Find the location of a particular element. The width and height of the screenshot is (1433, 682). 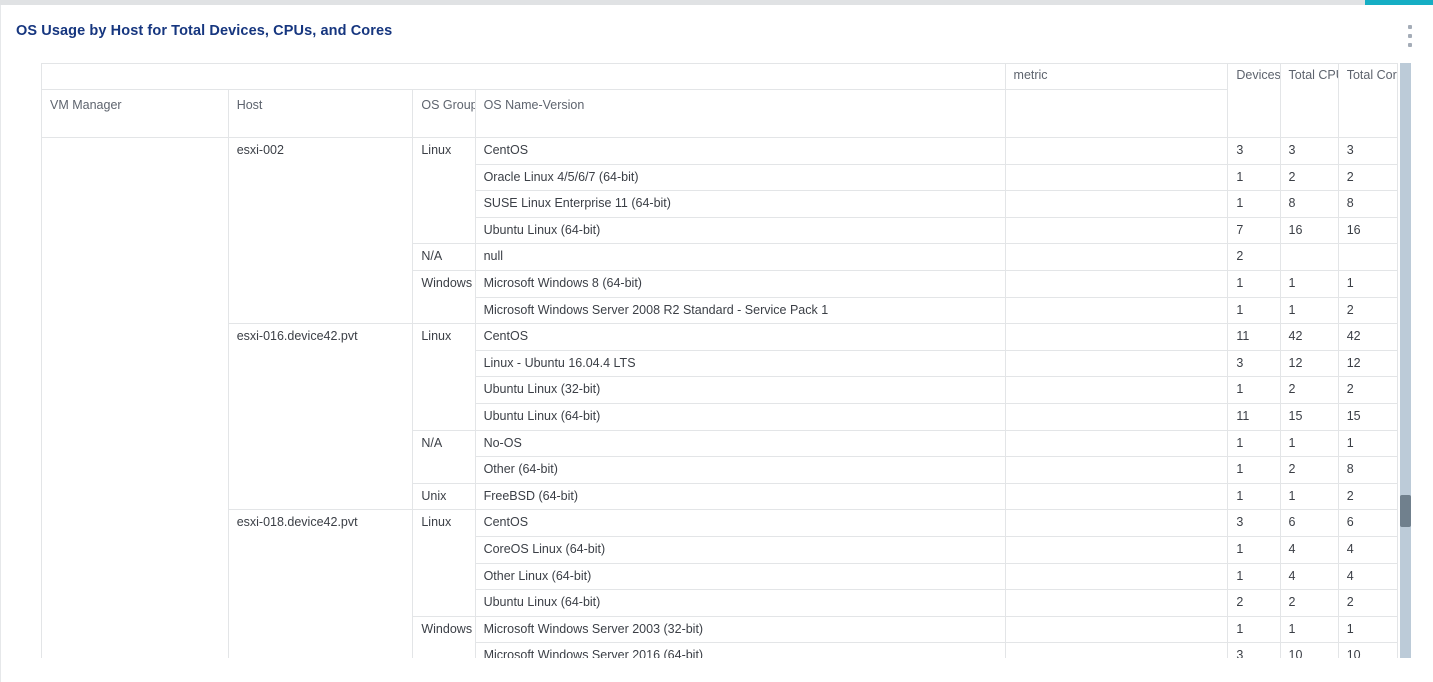

vertical-scrollbar-track is located at coordinates (1405, 360).